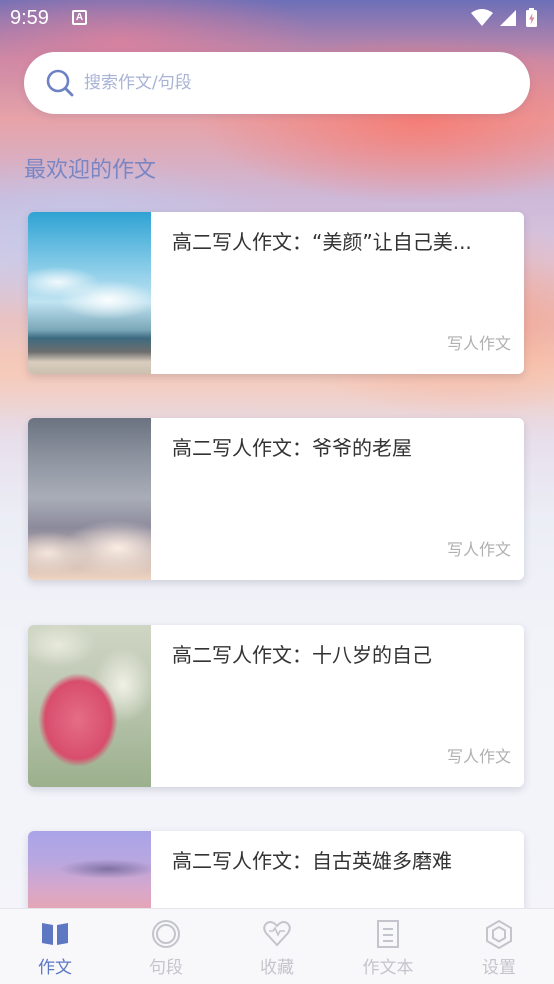 Image resolution: width=554 pixels, height=984 pixels. Describe the element at coordinates (277, 968) in the screenshot. I see `nav-label: 收藏` at that location.